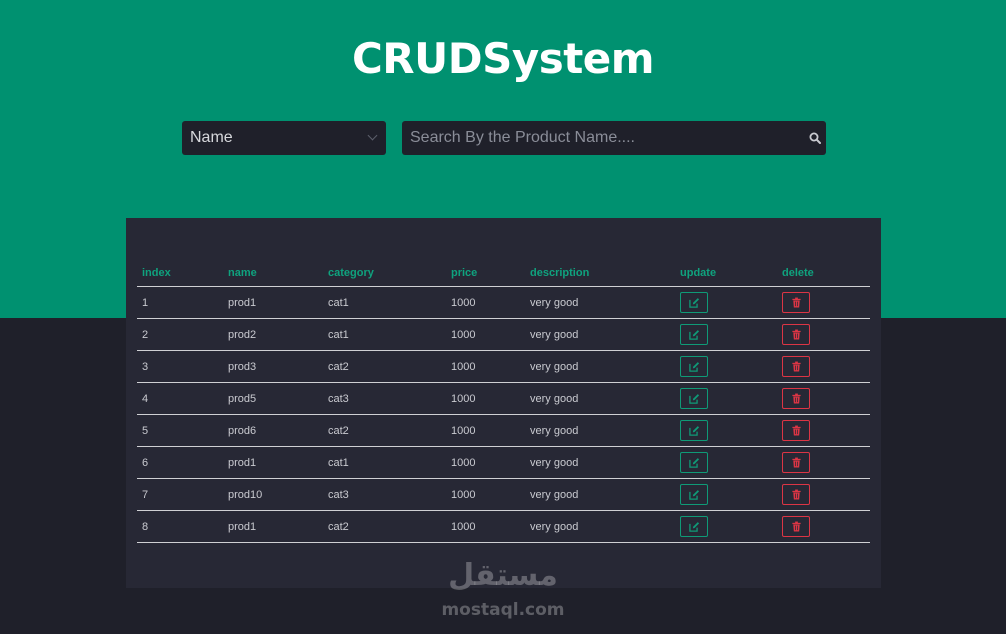 This screenshot has height=634, width=1006. What do you see at coordinates (180, 430) in the screenshot?
I see `cell-index: 5` at bounding box center [180, 430].